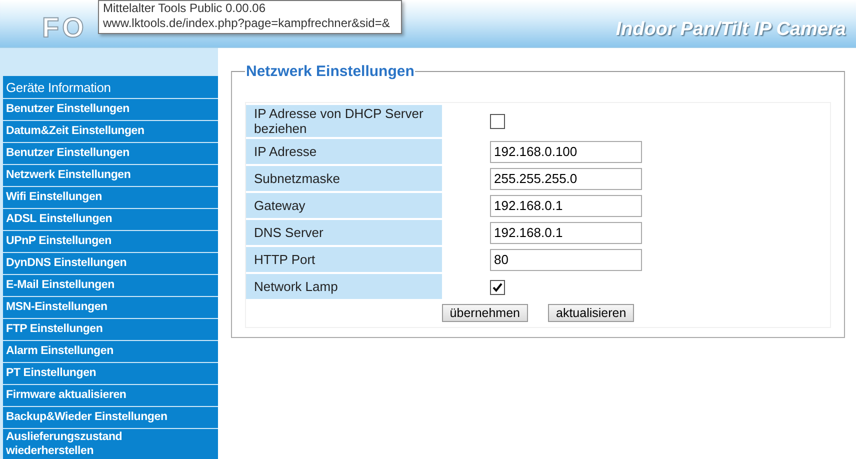 This screenshot has width=856, height=459. Describe the element at coordinates (344, 205) in the screenshot. I see `field-label: Gateway` at that location.